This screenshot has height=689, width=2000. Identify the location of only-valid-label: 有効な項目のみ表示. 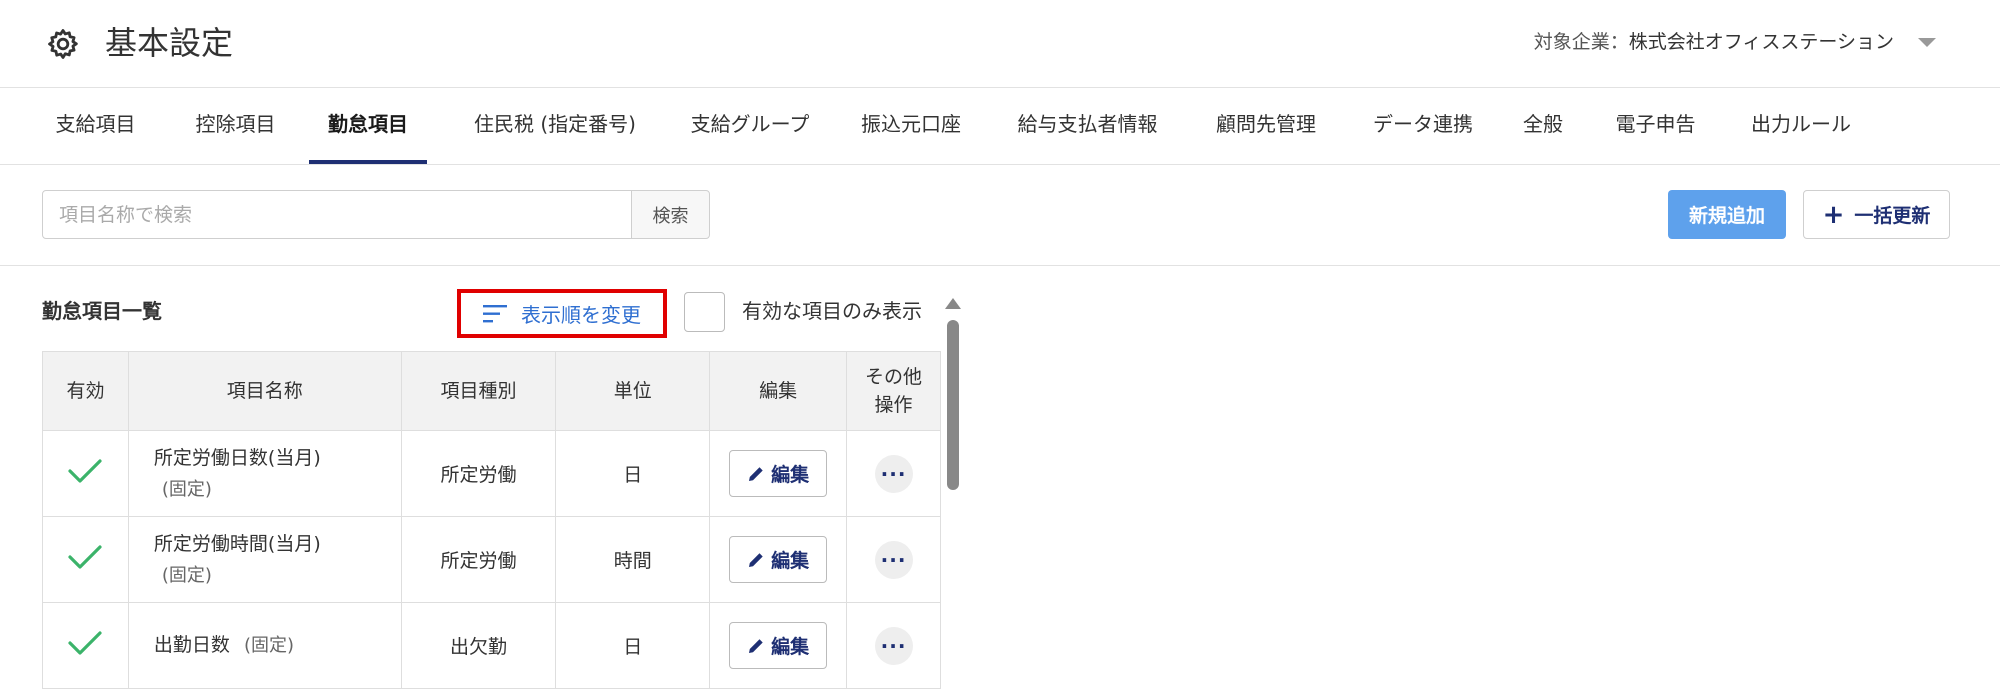
(832, 311).